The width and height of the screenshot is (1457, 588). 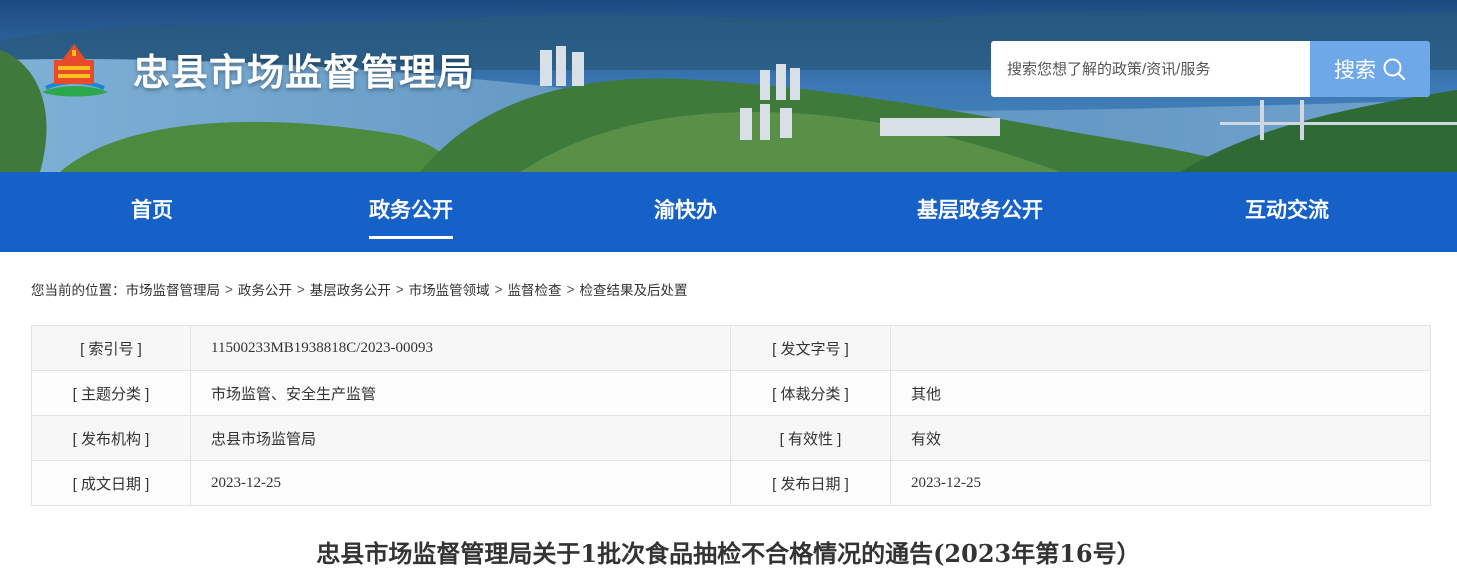 What do you see at coordinates (535, 289) in the screenshot?
I see `breadcrumb-item: 监督检查` at bounding box center [535, 289].